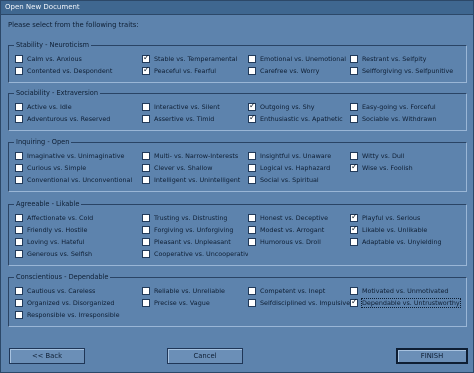 The height and width of the screenshot is (373, 474). Describe the element at coordinates (78, 180) in the screenshot. I see `trait-checkbox: Conventional vs. Unconventional` at that location.